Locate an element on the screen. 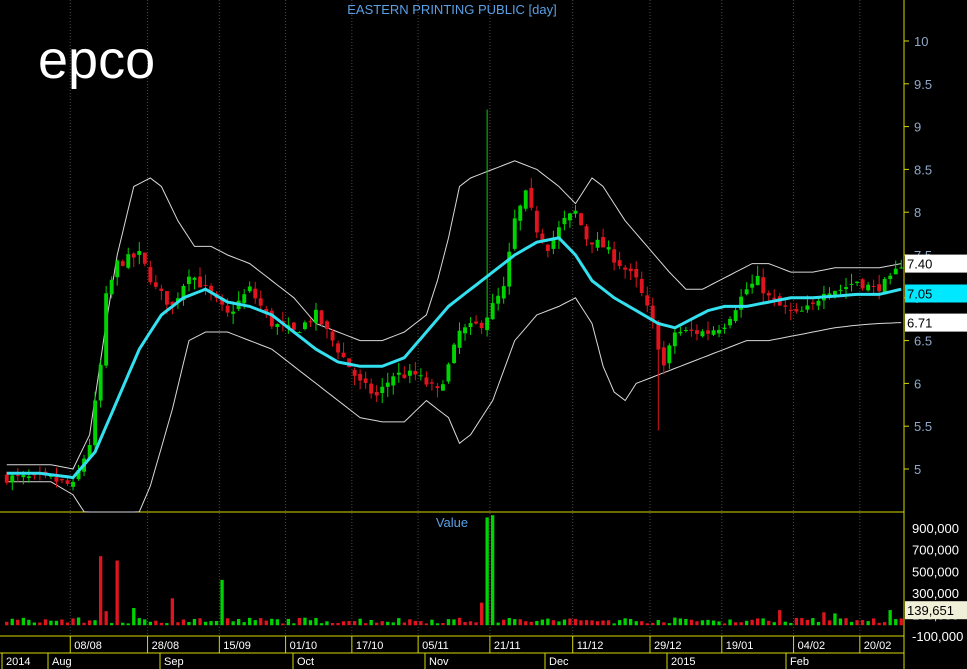 This screenshot has width=967, height=669. volume-label: Value is located at coordinates (452, 522).